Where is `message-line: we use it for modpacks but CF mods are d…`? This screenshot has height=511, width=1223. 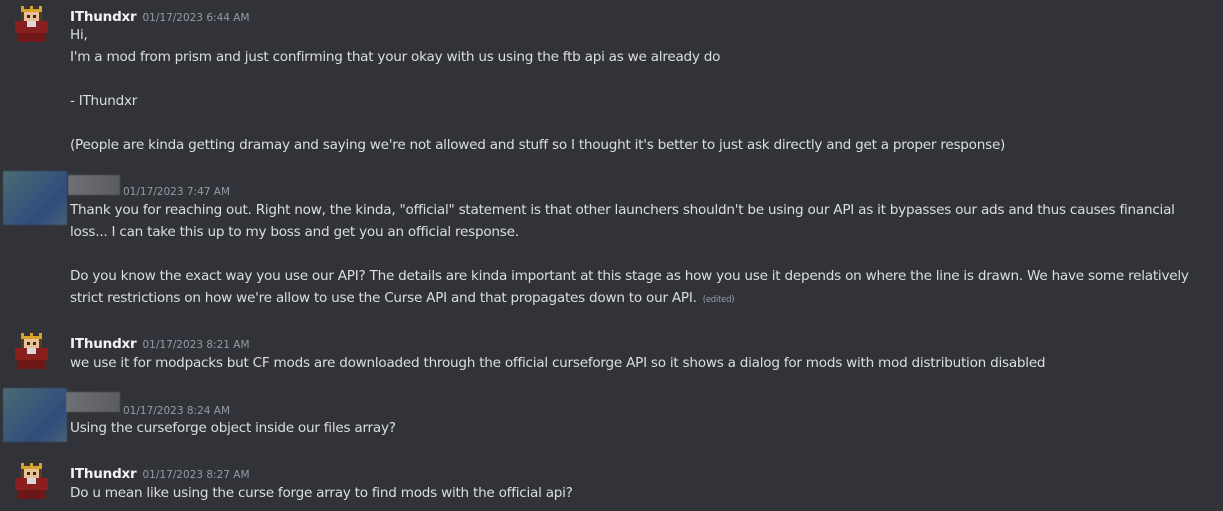
message-line: we use it for modpacks but CF mods are d… is located at coordinates (558, 363).